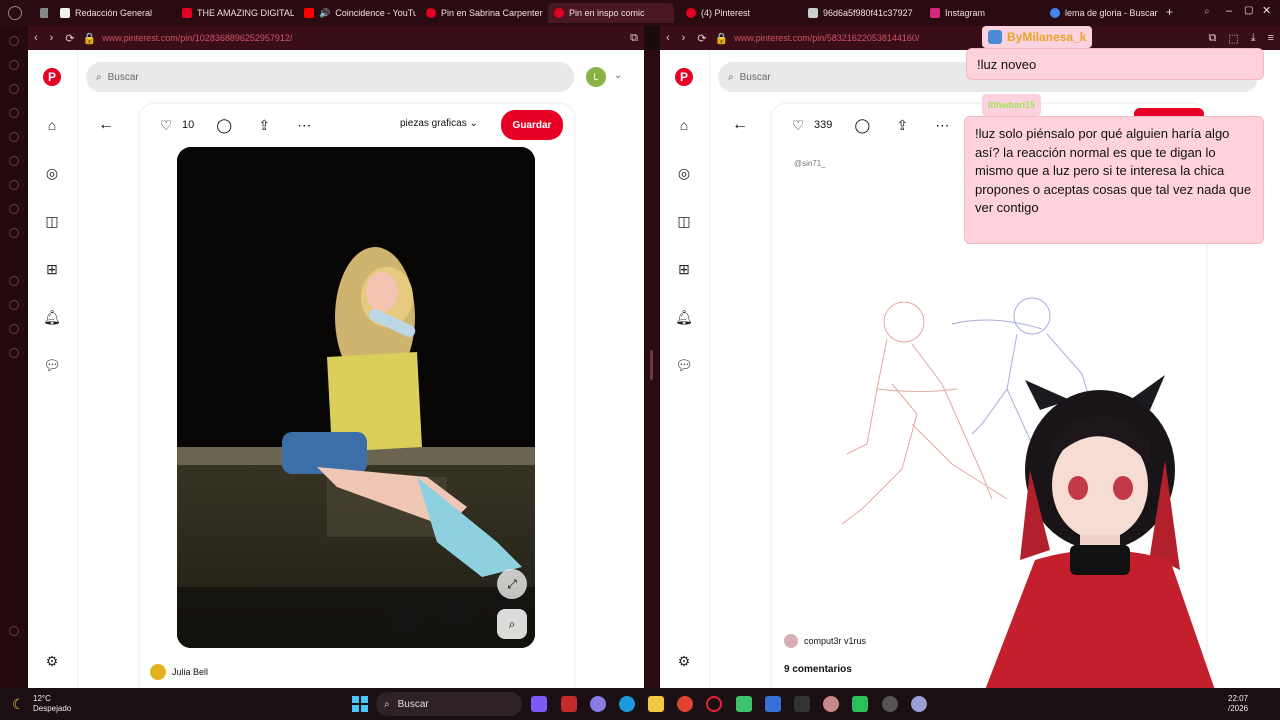 The width and height of the screenshot is (1280, 720). I want to click on extensions-icon: ⬚, so click(1233, 38).